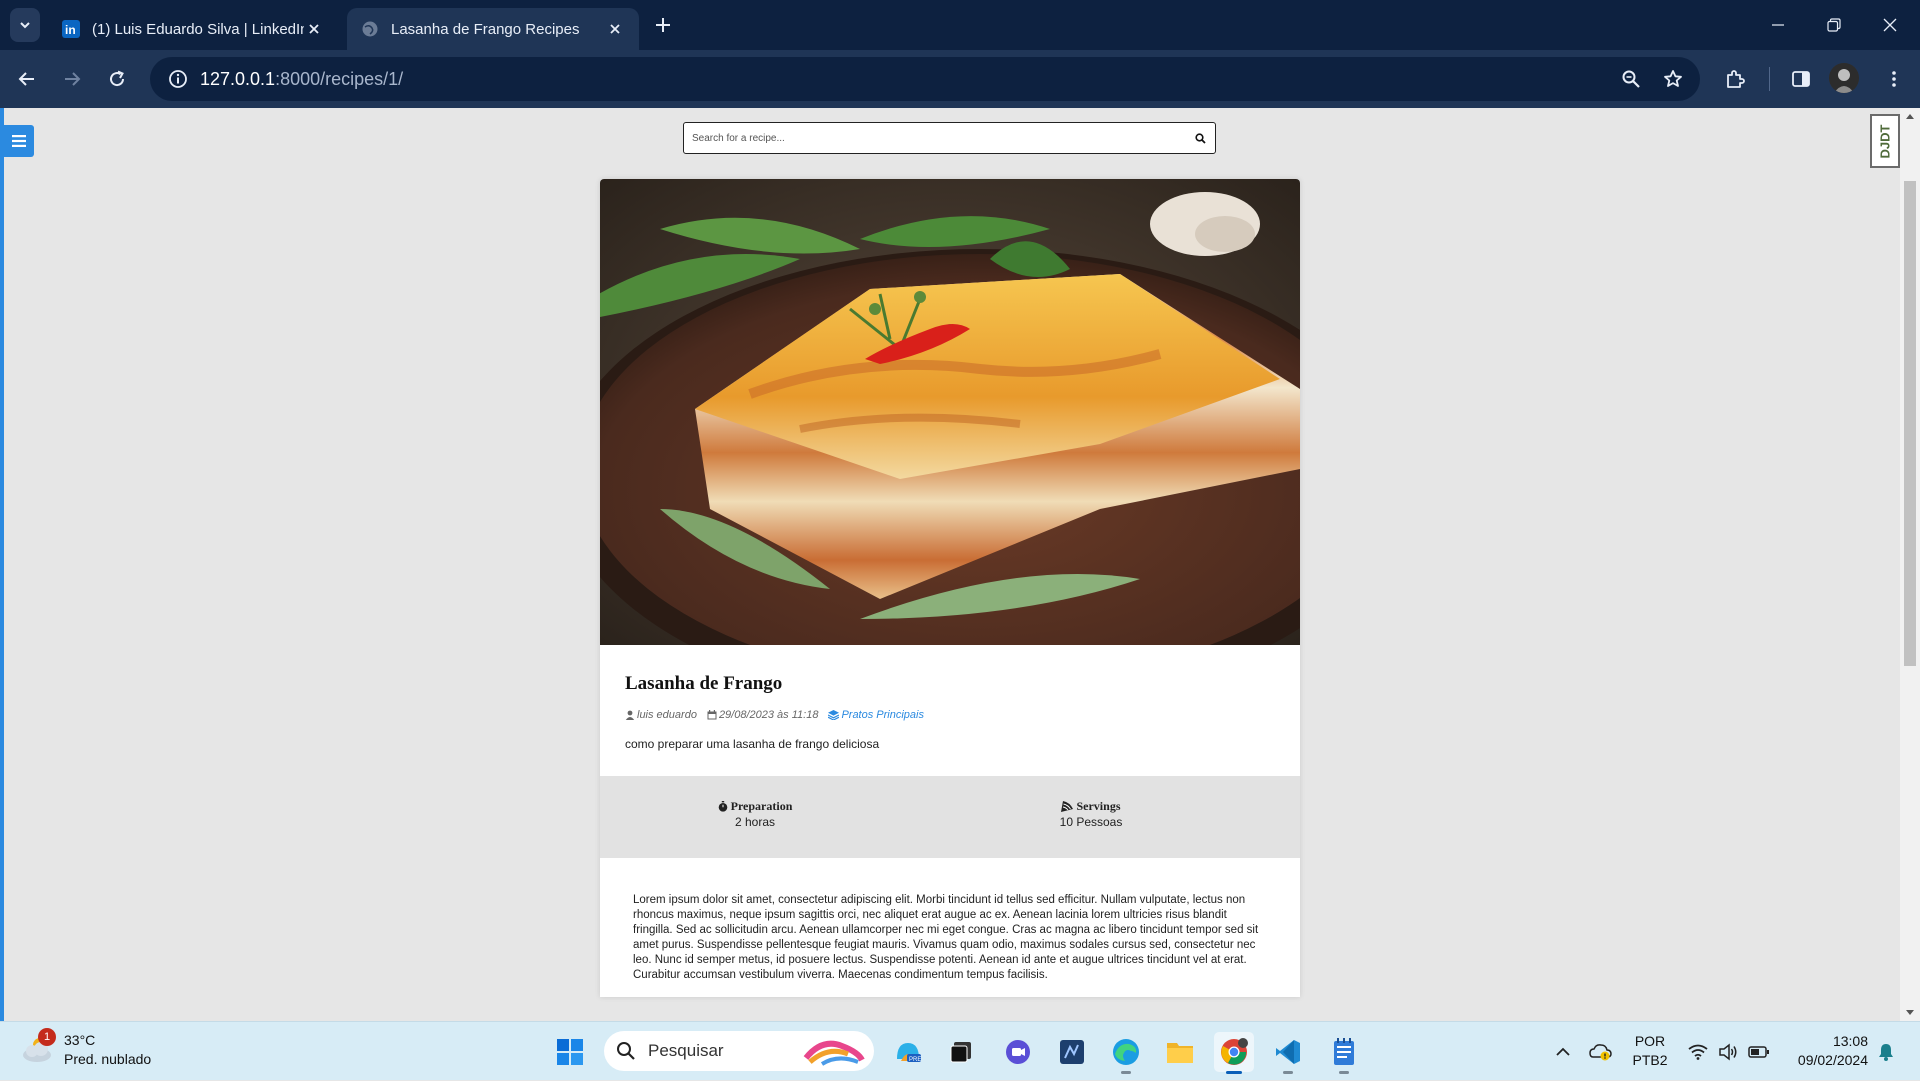 The height and width of the screenshot is (1081, 1920). What do you see at coordinates (1769, 79) in the screenshot?
I see `toolbar-divider` at bounding box center [1769, 79].